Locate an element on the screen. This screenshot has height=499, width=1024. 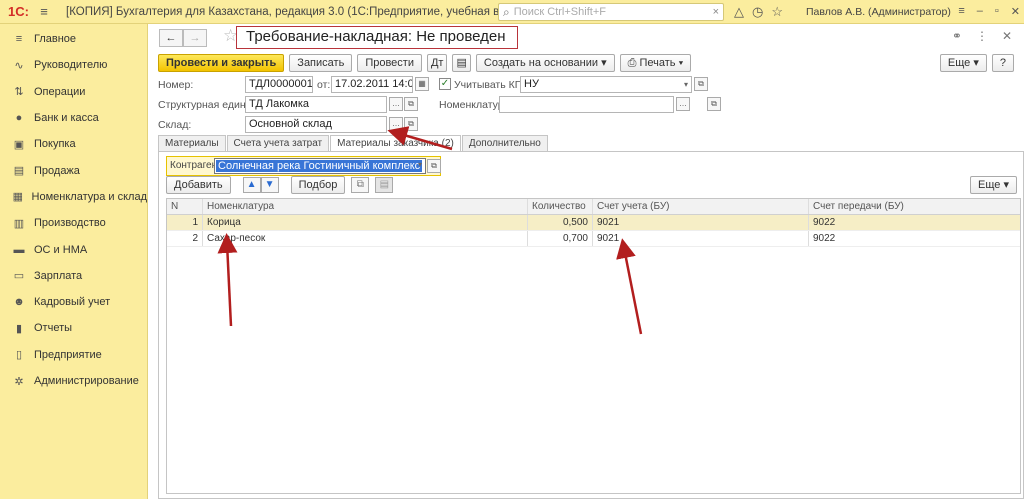
bank-icon: ● is located at coordinates (19, 118).